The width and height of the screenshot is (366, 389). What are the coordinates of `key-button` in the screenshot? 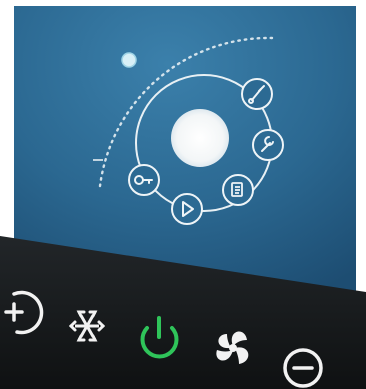 It's located at (144, 180).